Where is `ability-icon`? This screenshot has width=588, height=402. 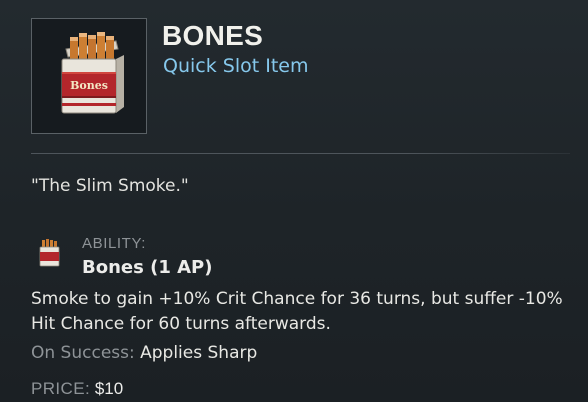
ability-icon is located at coordinates (49, 253).